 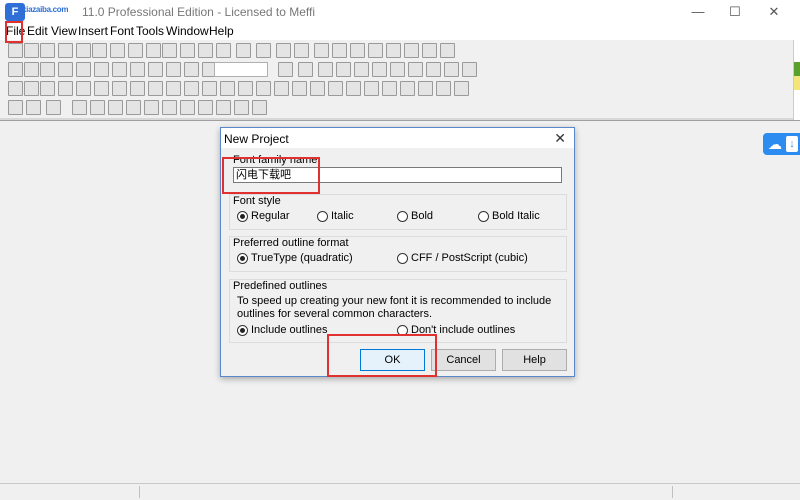 I want to click on menu-edit: Edit, so click(x=37, y=31).